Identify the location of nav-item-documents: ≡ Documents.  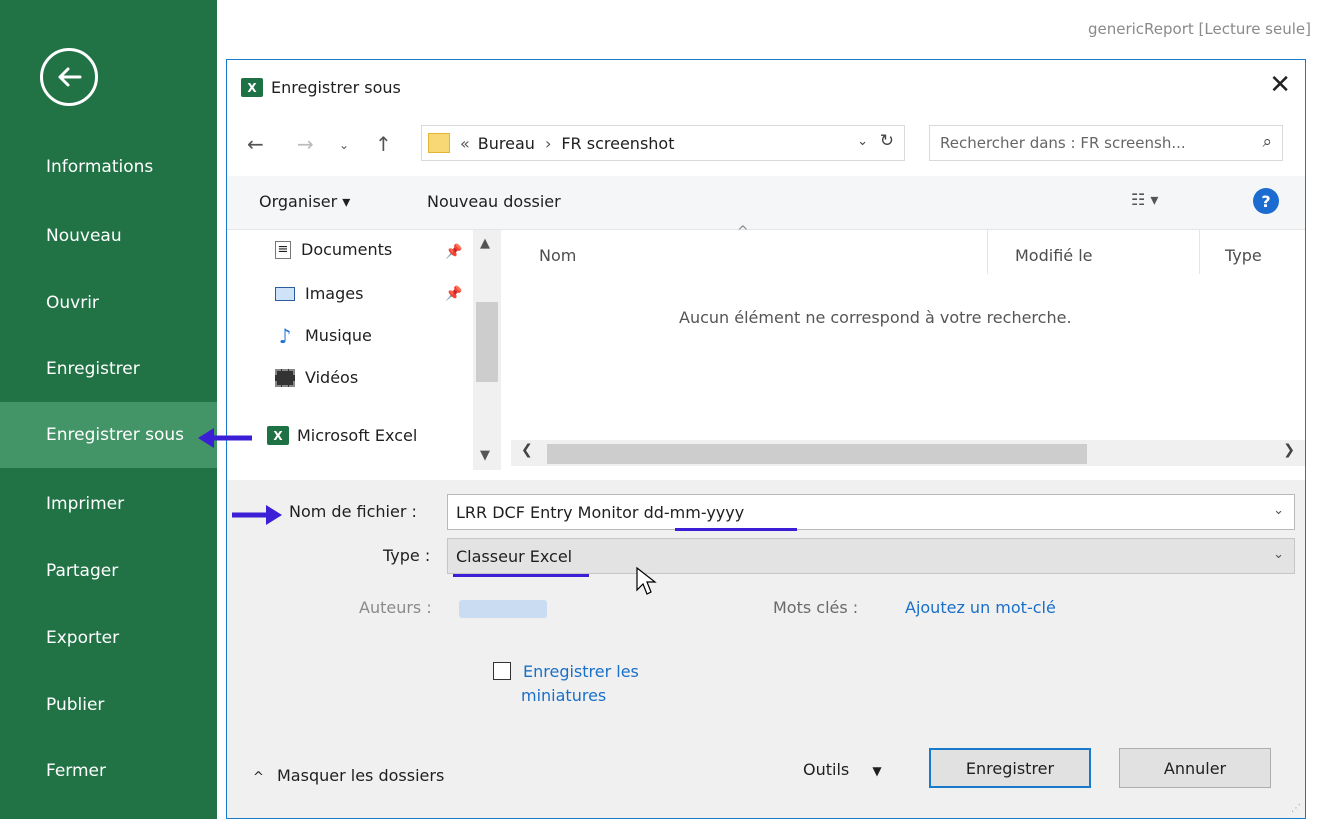
(333, 249).